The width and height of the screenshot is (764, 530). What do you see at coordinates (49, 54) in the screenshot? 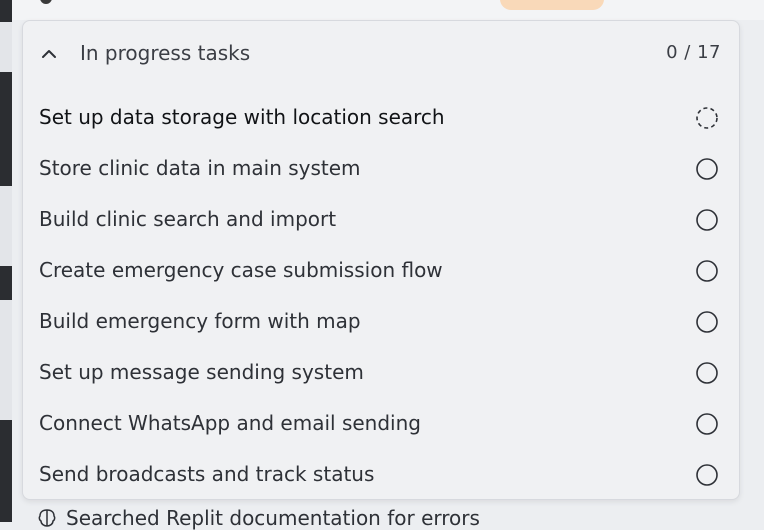
I see `chevron-up-icon` at bounding box center [49, 54].